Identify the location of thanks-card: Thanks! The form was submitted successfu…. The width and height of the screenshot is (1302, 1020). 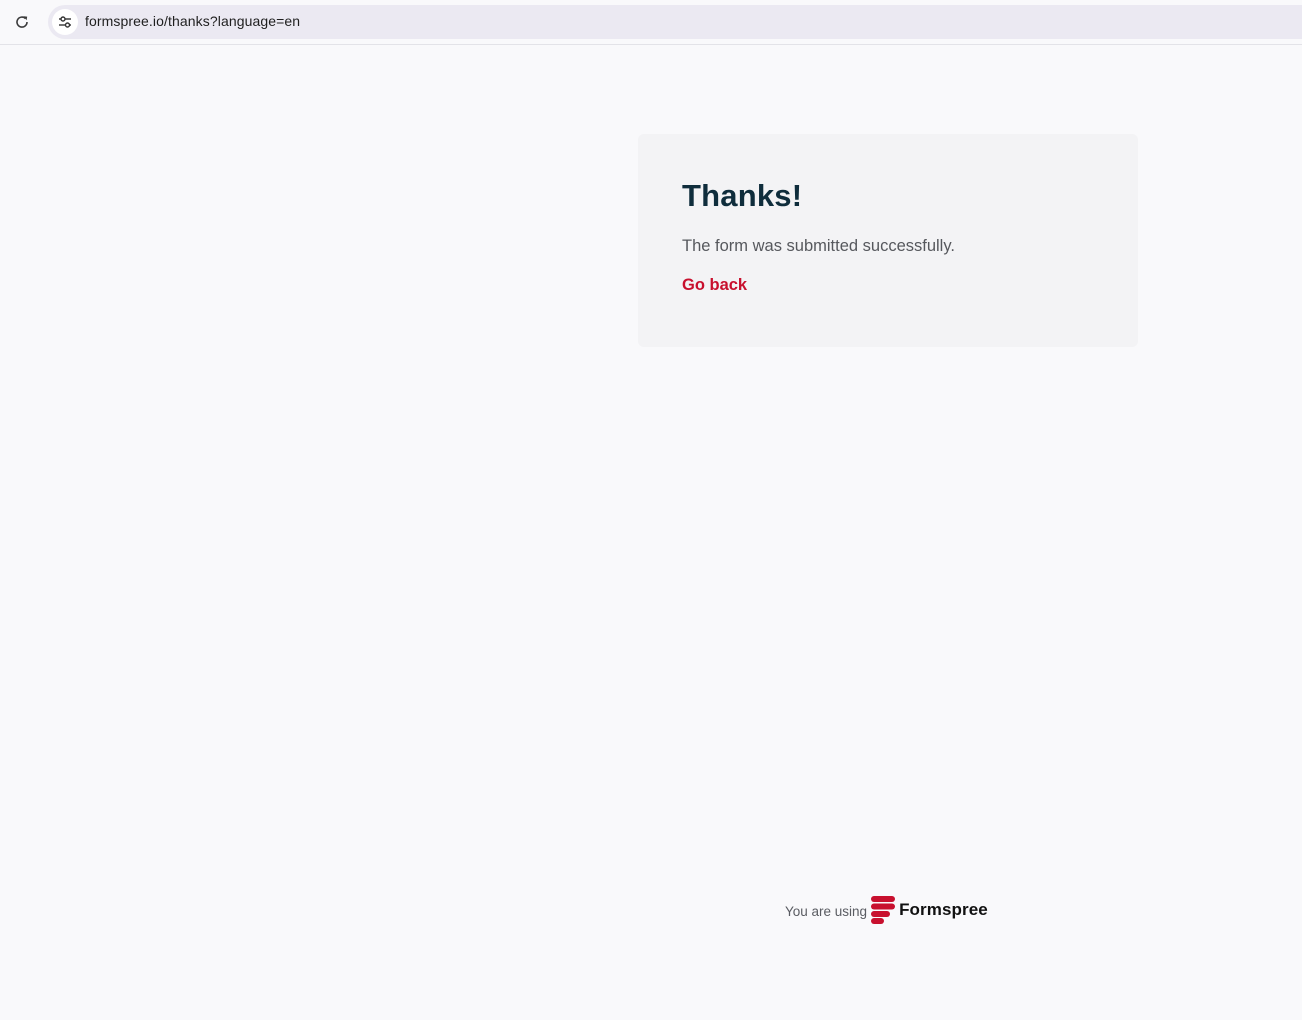
(888, 240).